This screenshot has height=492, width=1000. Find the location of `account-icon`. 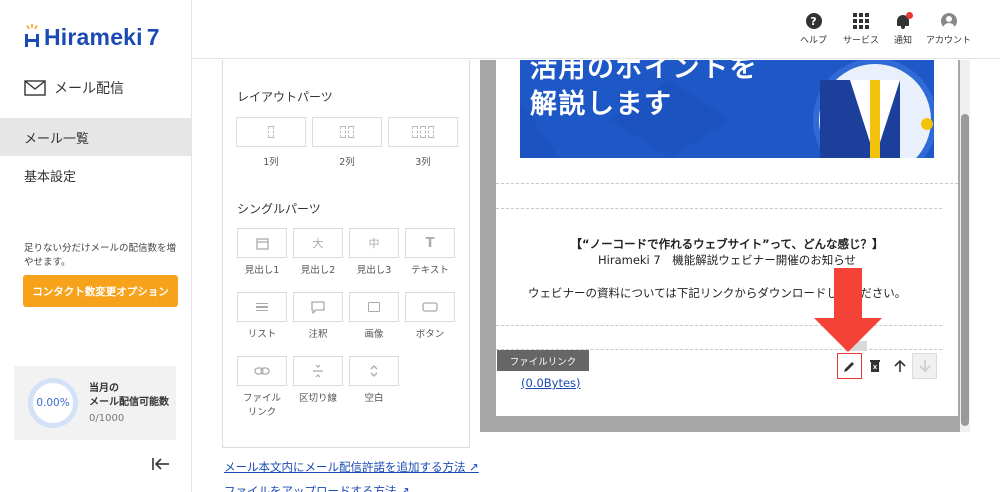

account-icon is located at coordinates (948, 21).